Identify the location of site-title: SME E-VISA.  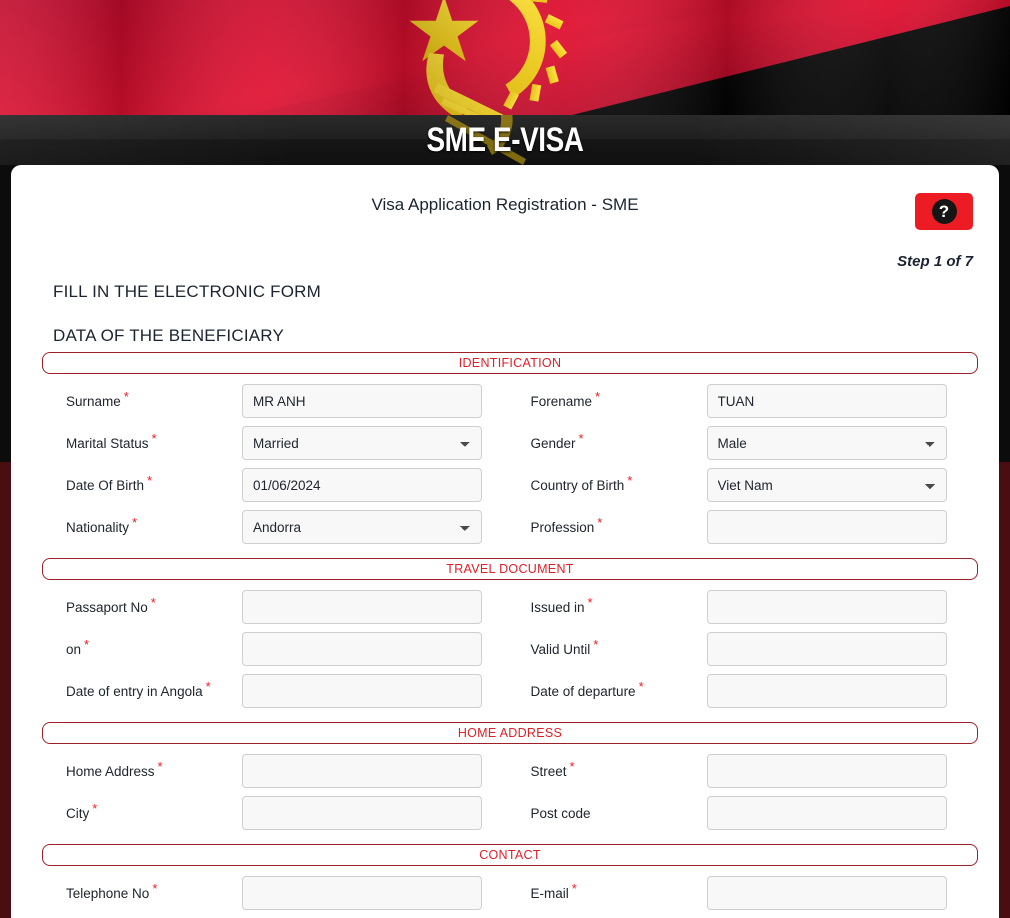
(505, 139).